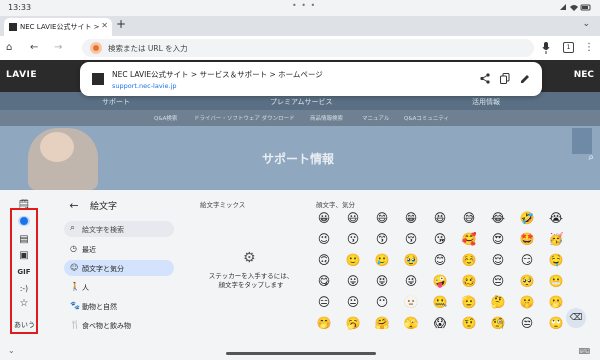 This screenshot has height=360, width=600. Describe the element at coordinates (300, 26) in the screenshot. I see `tab-strip: NEC LAVIE公式サイト > サ ✕ + ⌄` at that location.